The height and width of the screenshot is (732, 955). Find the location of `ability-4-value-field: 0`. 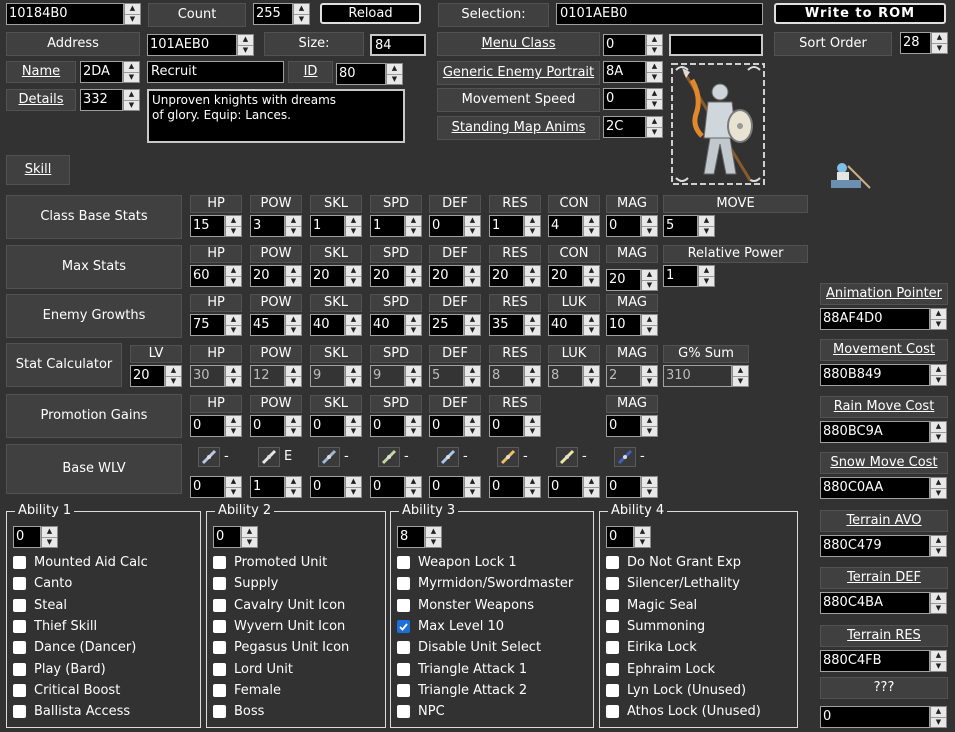

ability-4-value-field: 0 is located at coordinates (620, 537).